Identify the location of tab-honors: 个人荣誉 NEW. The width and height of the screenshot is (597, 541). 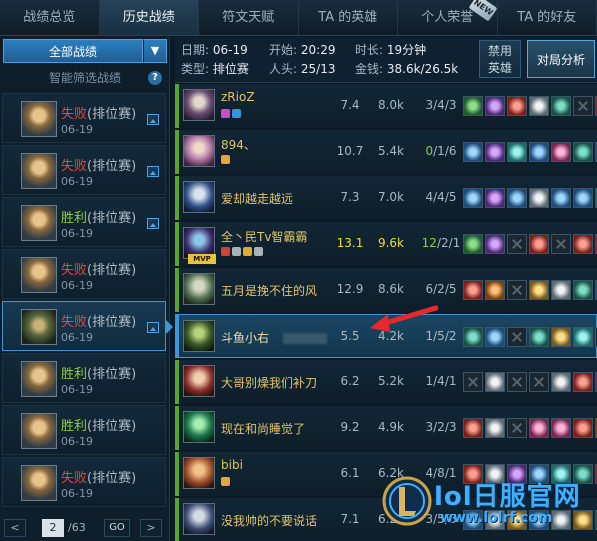
(448, 17).